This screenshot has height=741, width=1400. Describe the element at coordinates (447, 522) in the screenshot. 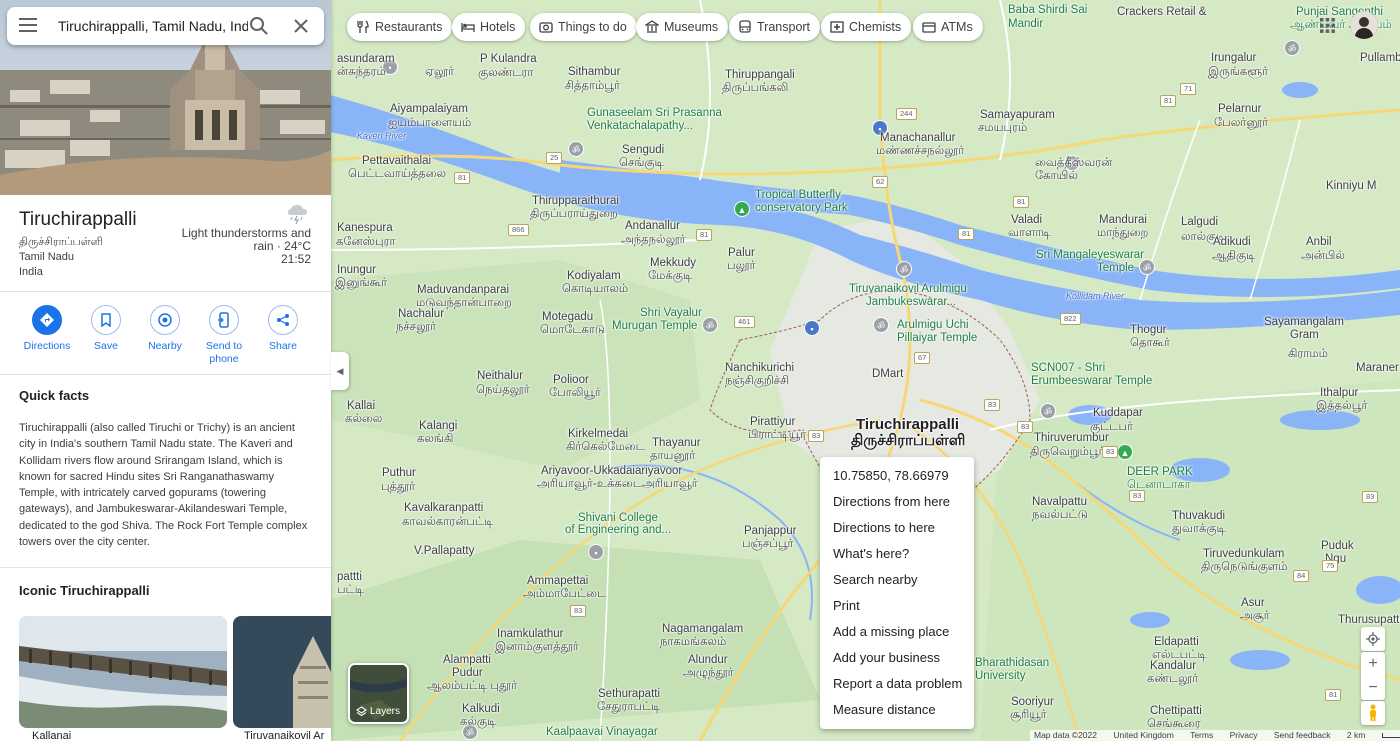

I see `map-label-kavalkaranpatti-ta: காவல்காரன்பட்டி` at that location.